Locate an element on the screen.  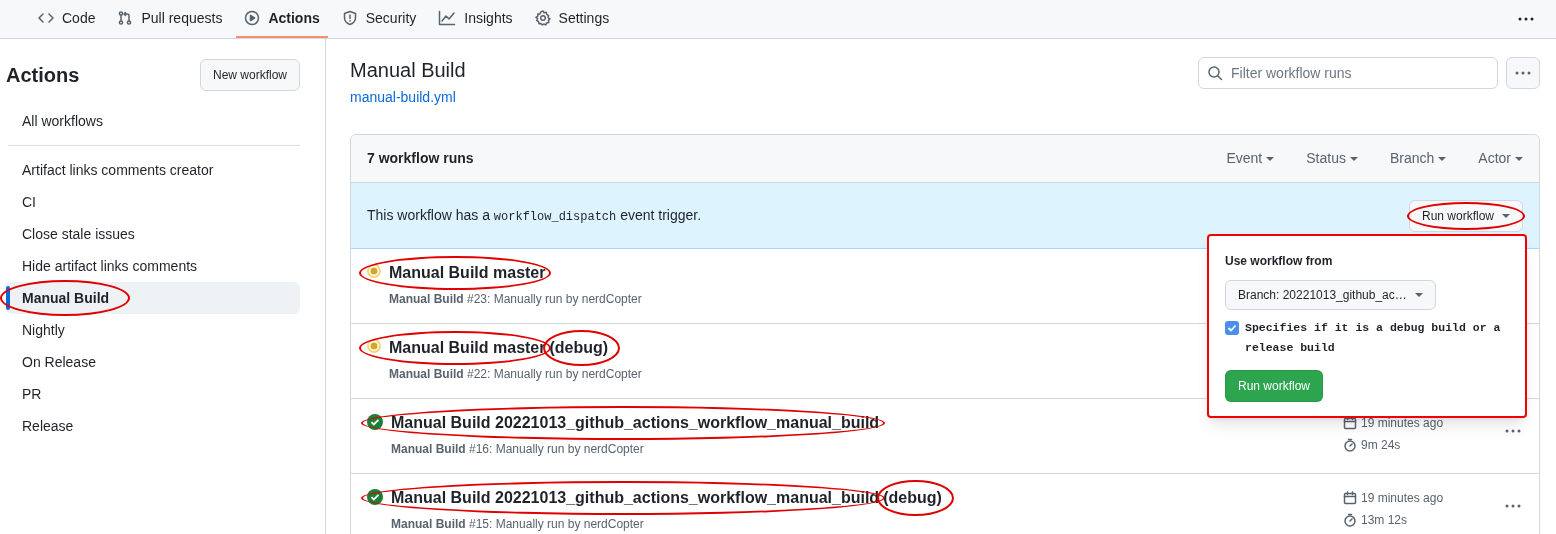
page-title: Manual Build is located at coordinates (408, 70).